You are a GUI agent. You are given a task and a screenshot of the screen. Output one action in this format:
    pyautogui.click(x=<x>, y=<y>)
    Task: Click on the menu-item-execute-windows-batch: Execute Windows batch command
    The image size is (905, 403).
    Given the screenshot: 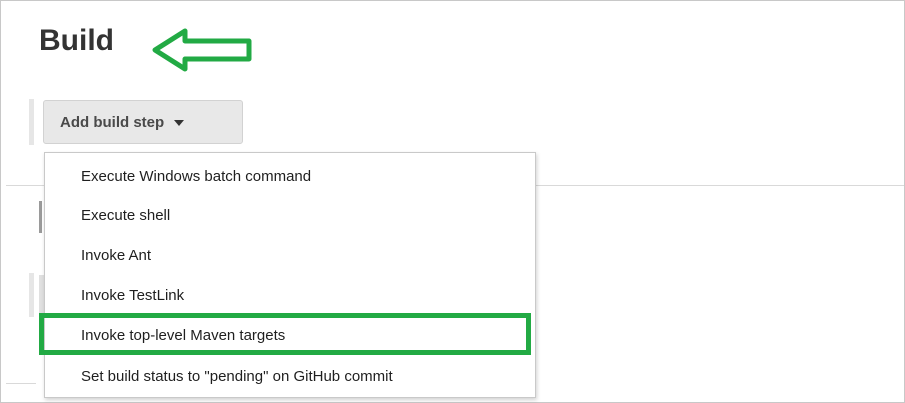 What is the action you would take?
    pyautogui.click(x=196, y=177)
    